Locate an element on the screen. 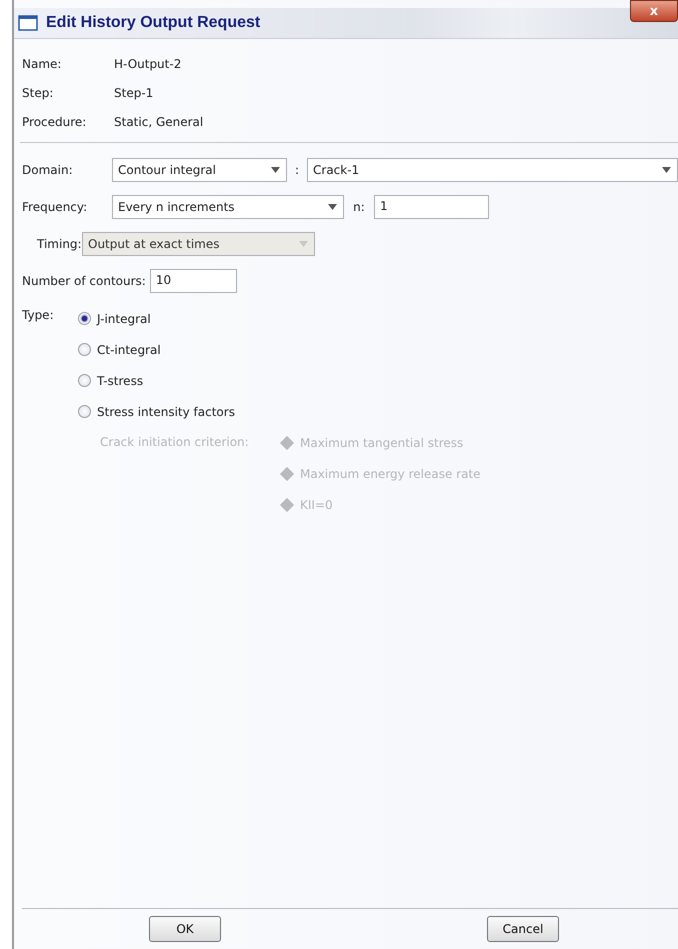 This screenshot has width=678, height=949. field-label: n: is located at coordinates (359, 207).